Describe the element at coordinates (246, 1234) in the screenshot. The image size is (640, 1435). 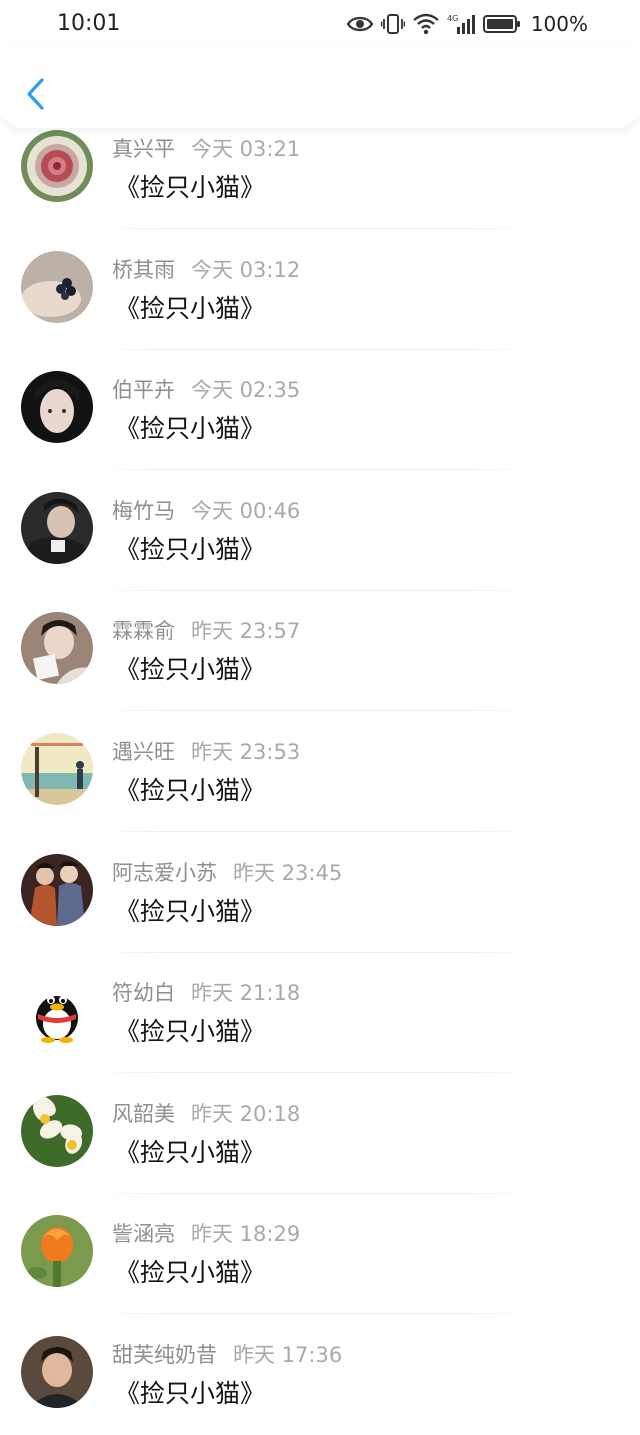
I see `comment-time: 昨天 18:29` at that location.